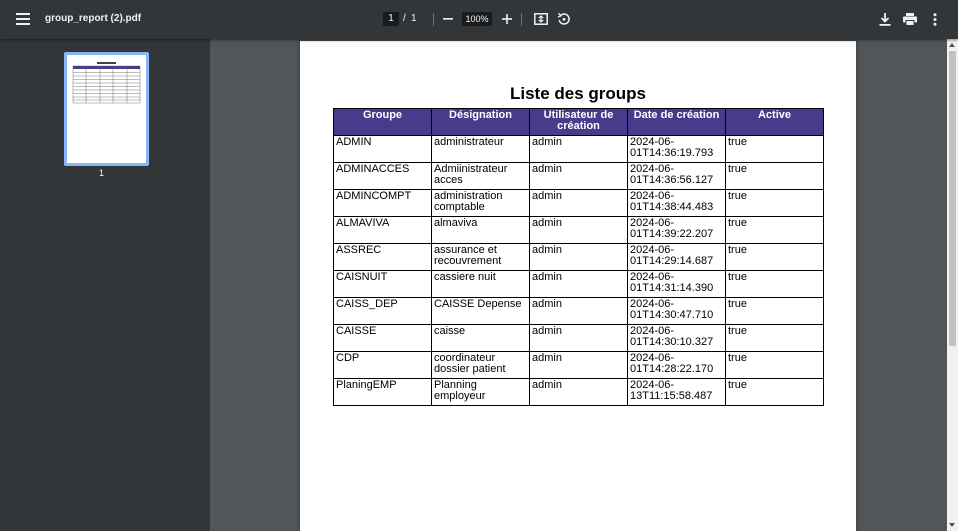 The height and width of the screenshot is (531, 958). I want to click on column-header: Utilisateur de création, so click(578, 122).